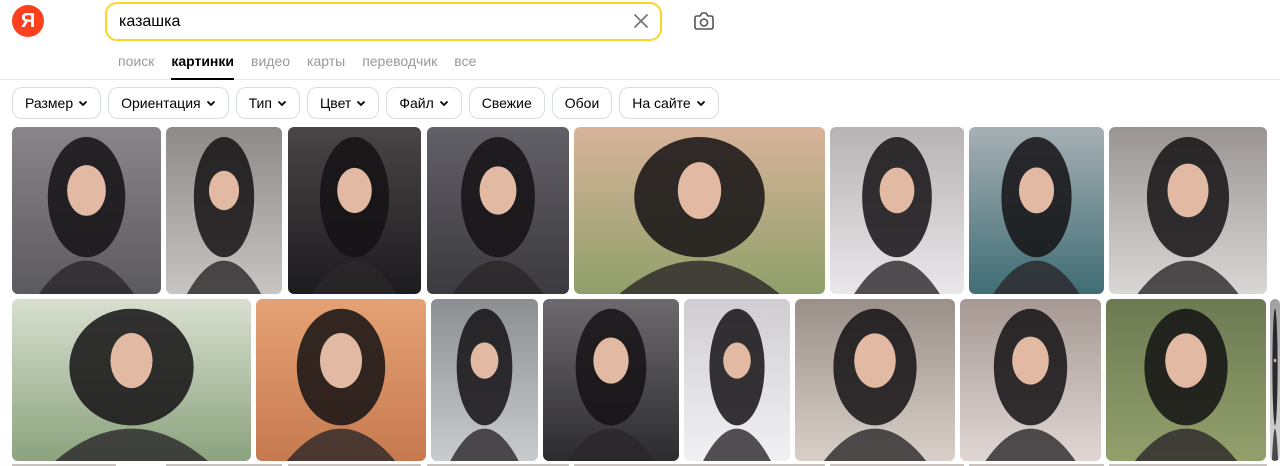 This screenshot has width=1280, height=466. I want to click on filter-label: На сайте, so click(661, 103).